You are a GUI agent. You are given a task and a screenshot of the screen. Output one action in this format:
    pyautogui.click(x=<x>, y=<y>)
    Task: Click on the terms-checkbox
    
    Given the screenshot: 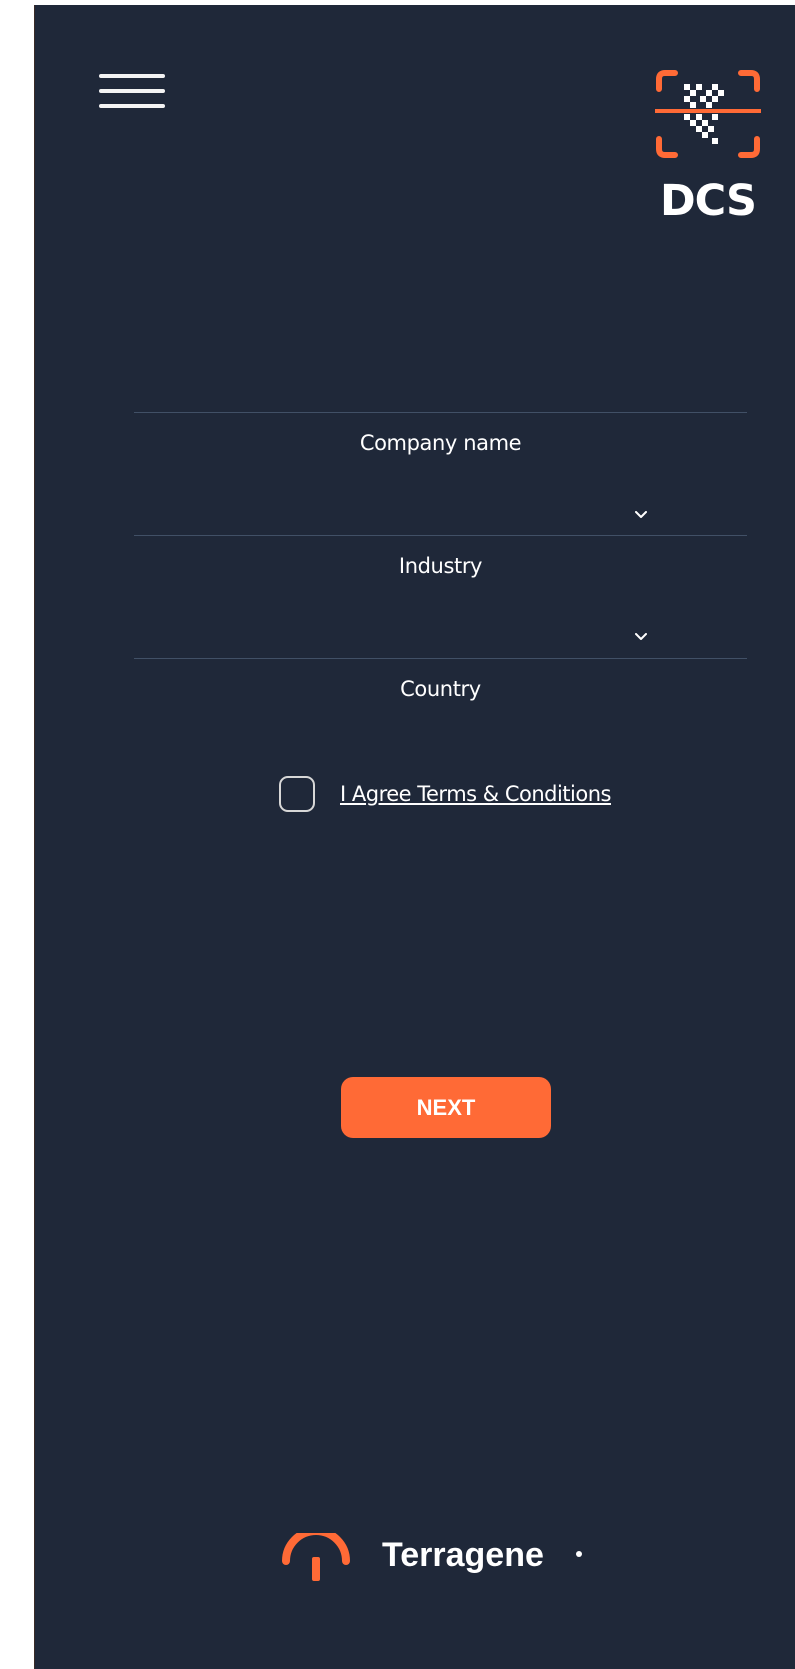 What is the action you would take?
    pyautogui.click(x=297, y=794)
    